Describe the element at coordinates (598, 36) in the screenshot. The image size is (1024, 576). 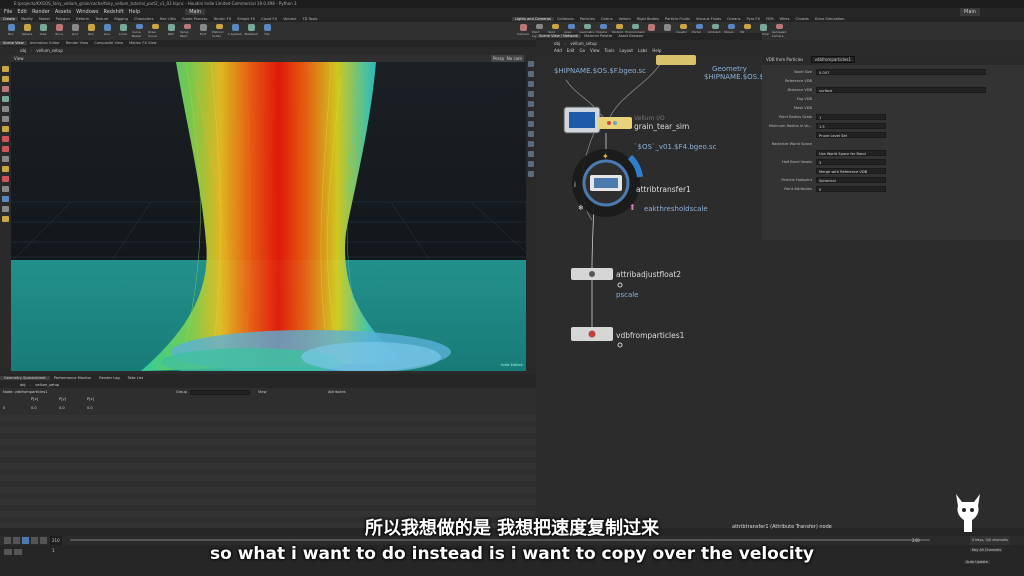
I see `network-tab: Material Palette` at that location.